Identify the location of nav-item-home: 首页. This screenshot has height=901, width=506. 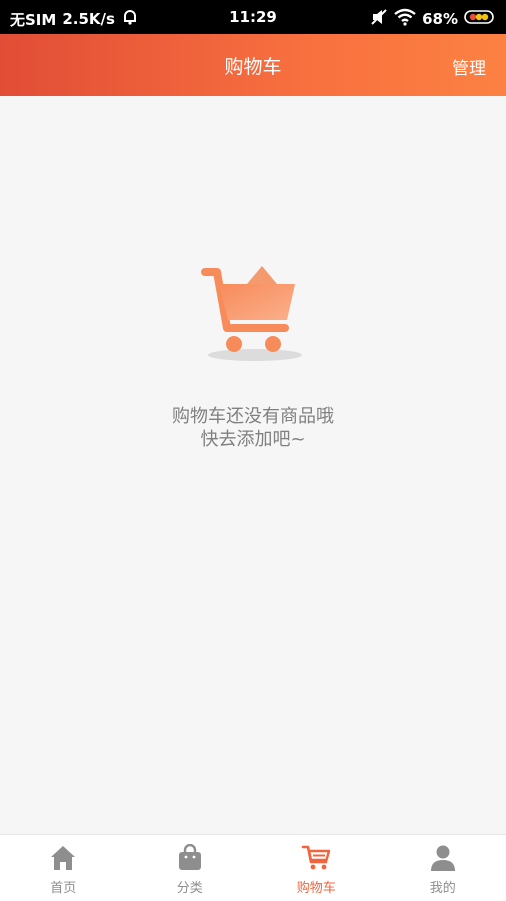
(63, 868).